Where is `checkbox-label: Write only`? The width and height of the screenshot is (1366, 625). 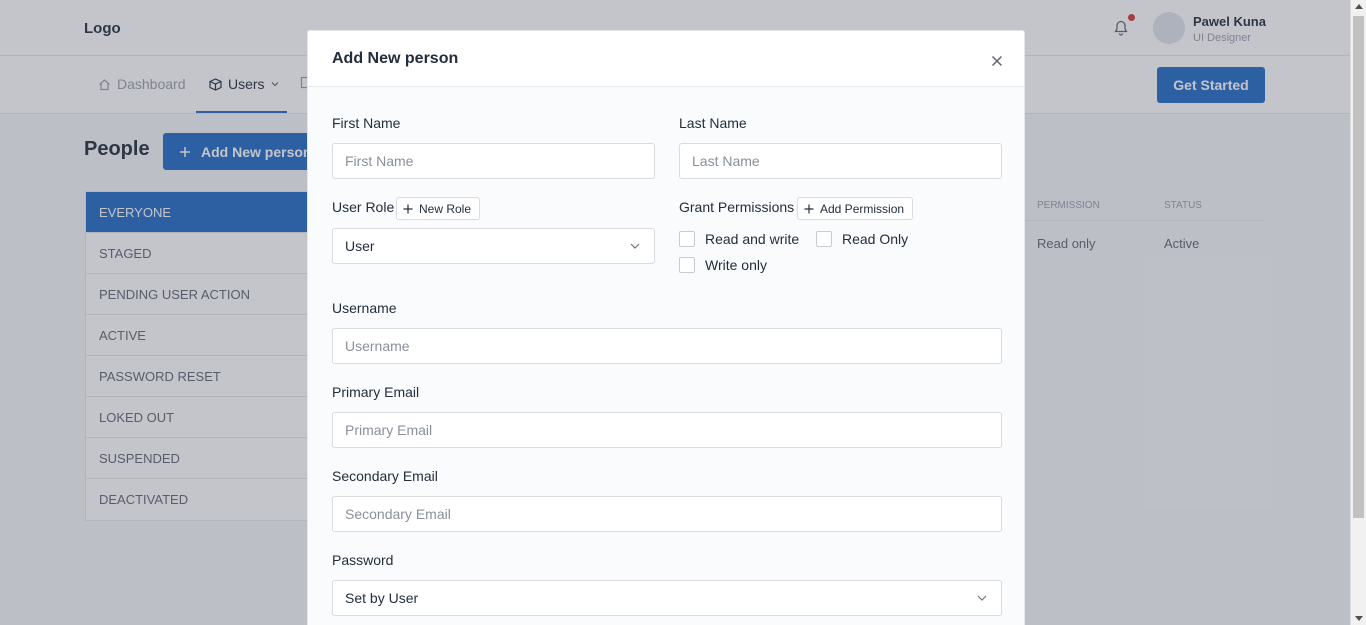 checkbox-label: Write only is located at coordinates (736, 265).